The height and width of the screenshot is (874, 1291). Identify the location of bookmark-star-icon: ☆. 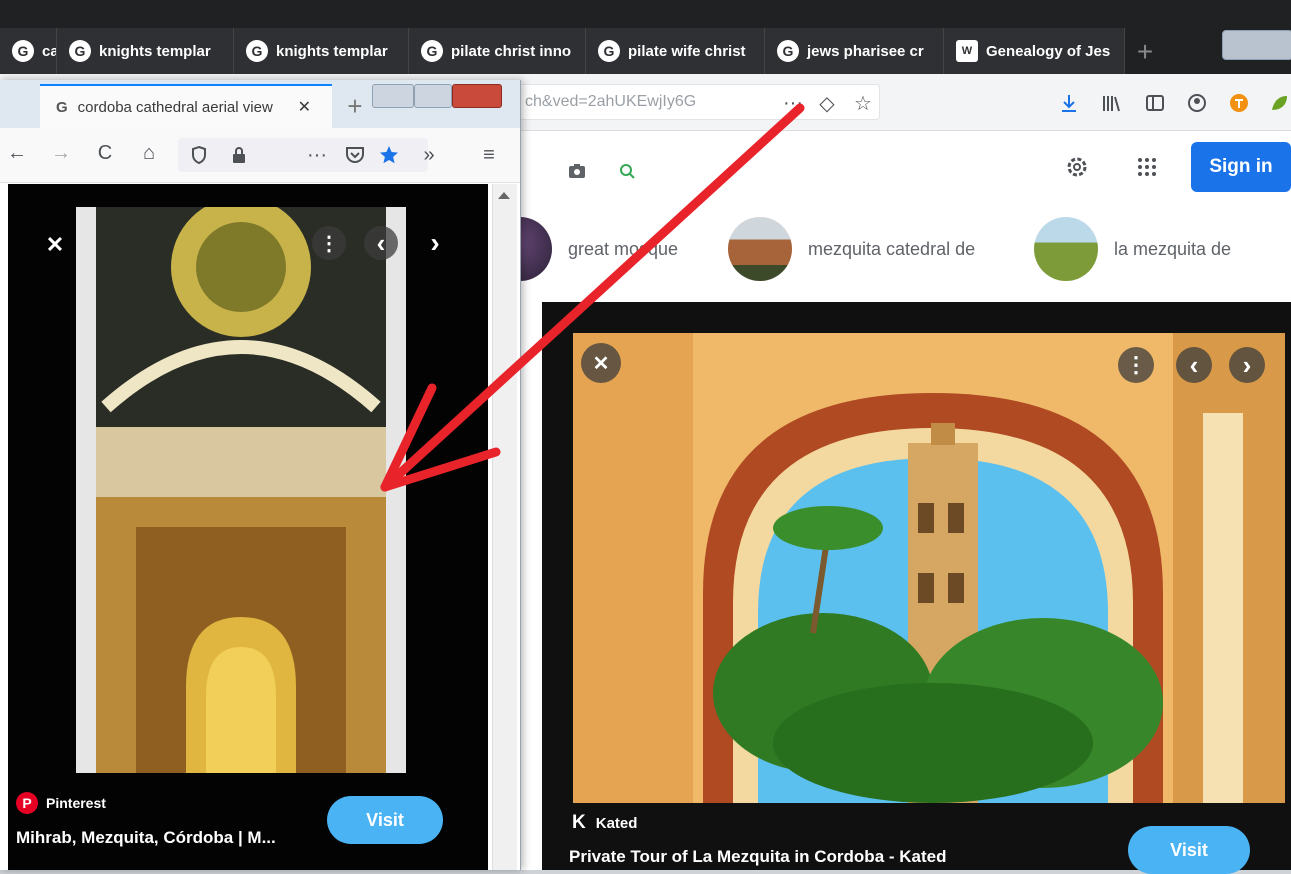
(863, 103).